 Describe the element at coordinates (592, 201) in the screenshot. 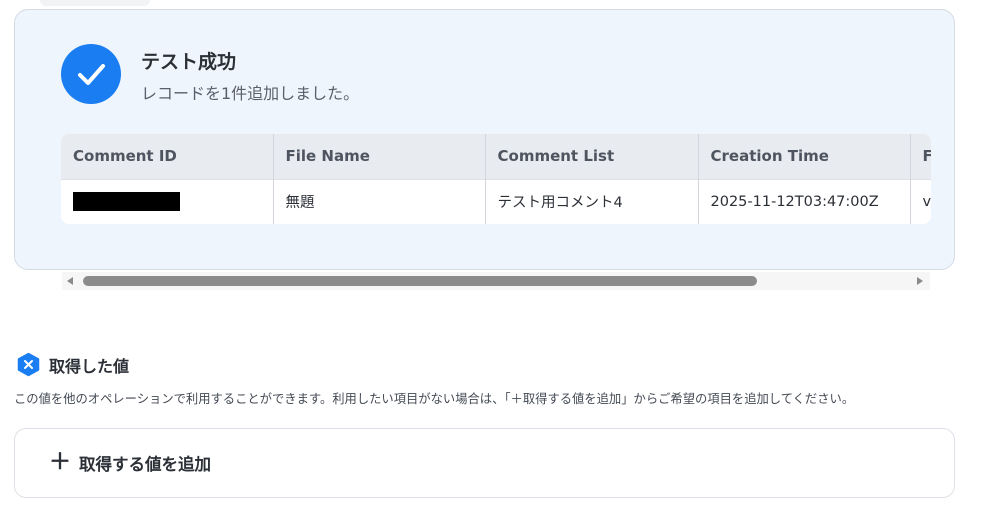

I see `cell-comment-list: テスト用コメント4` at that location.